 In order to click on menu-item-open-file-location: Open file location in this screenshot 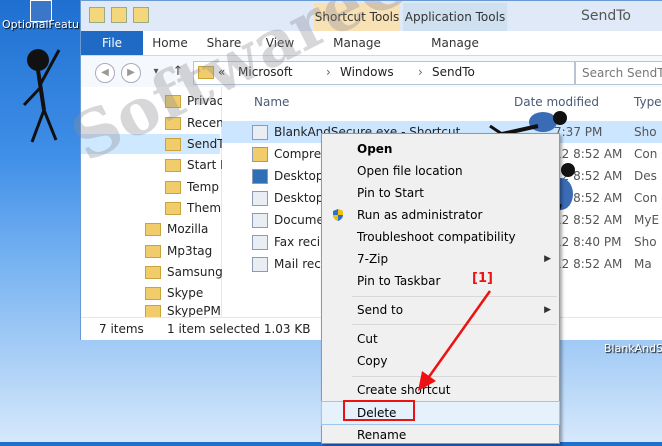, I will do `click(440, 171)`.